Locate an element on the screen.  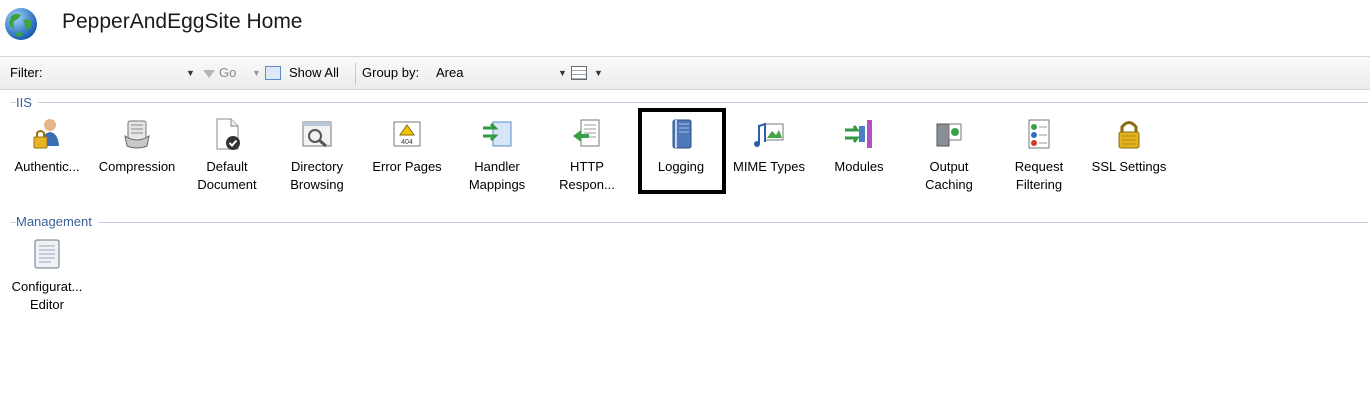
directory-browsing-icon is located at coordinates (317, 134).